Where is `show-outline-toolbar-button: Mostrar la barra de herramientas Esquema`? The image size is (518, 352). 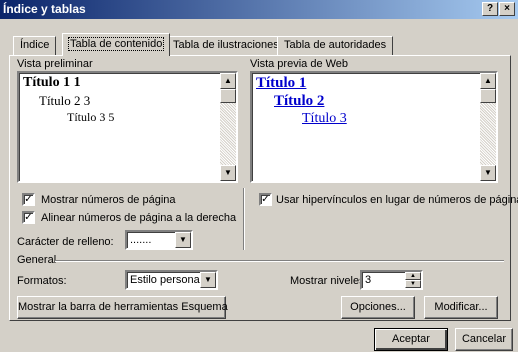 show-outline-toolbar-button: Mostrar la barra de herramientas Esquema is located at coordinates (122, 307).